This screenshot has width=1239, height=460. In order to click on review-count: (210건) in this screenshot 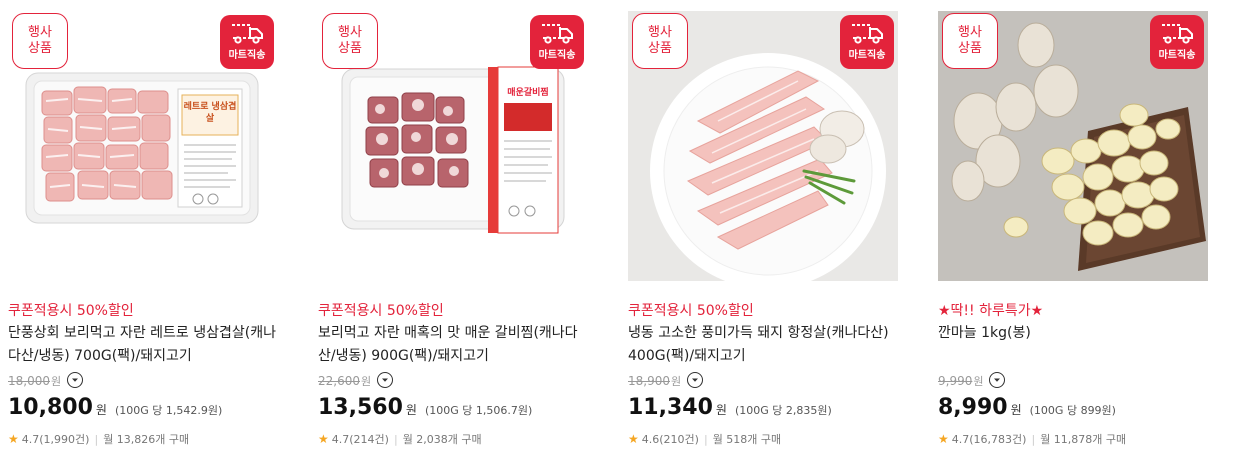, I will do `click(679, 439)`.